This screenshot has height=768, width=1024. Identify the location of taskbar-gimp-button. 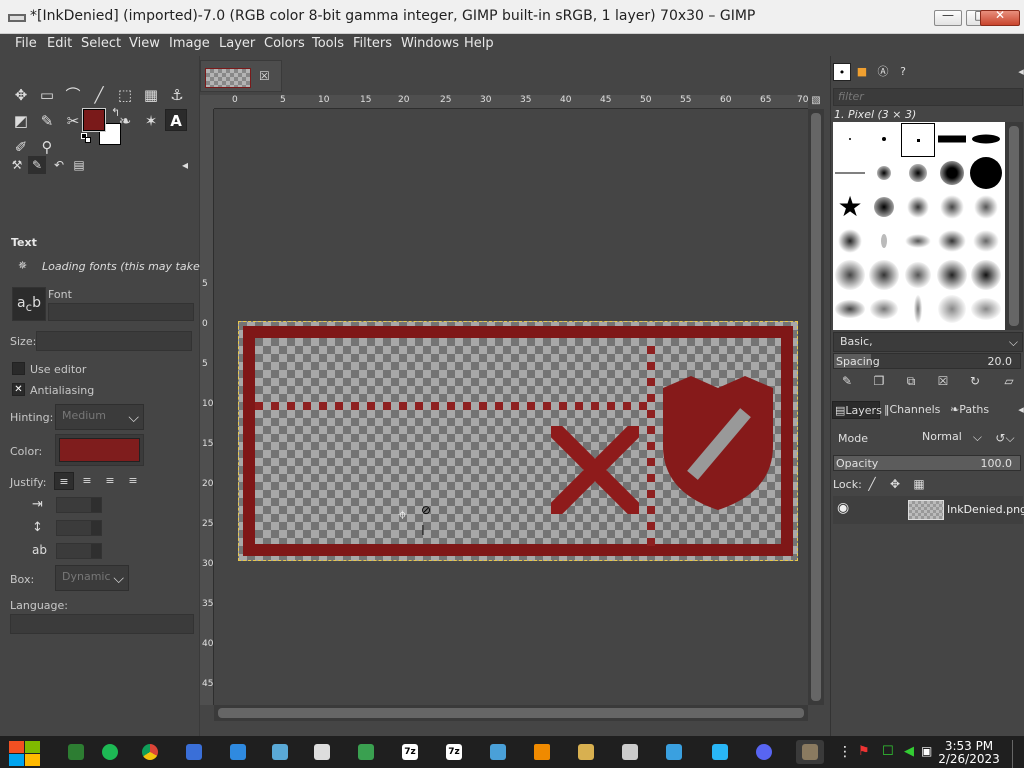
(810, 752).